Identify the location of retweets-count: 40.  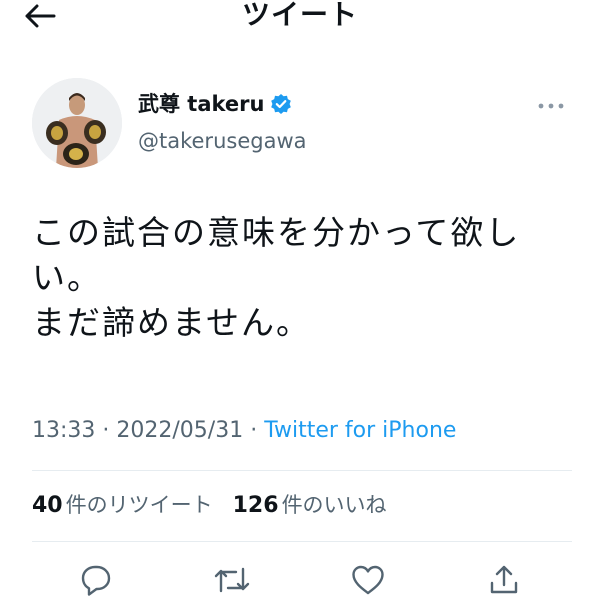
(47, 505).